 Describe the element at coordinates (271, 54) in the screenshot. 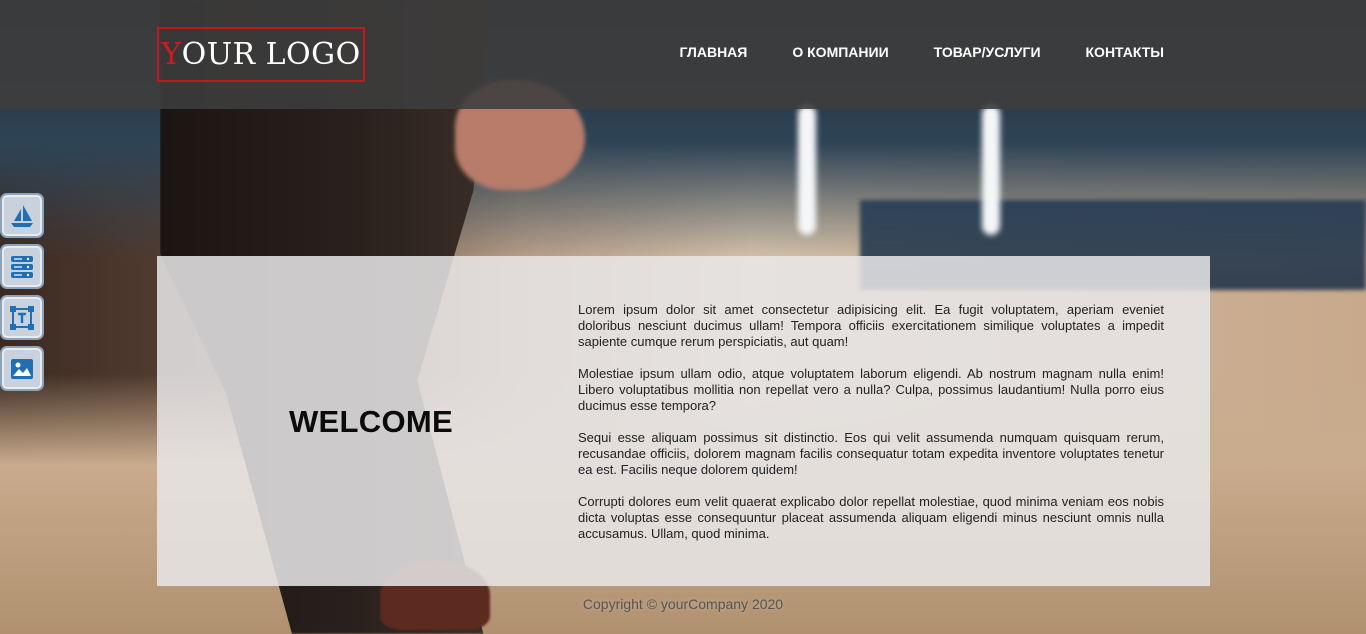

I see `logo-text: OUR LOGO` at that location.